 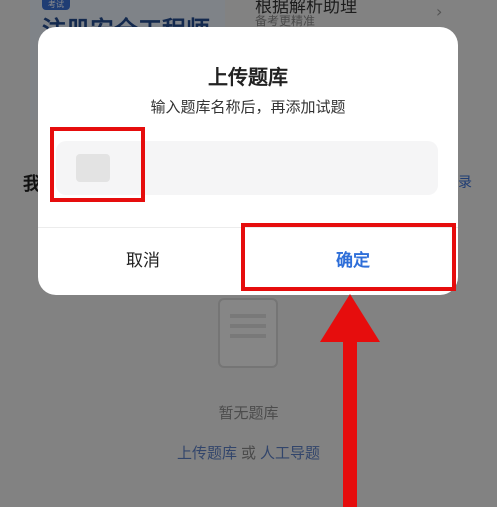 What do you see at coordinates (348, 257) in the screenshot?
I see `confirm-highlight-box` at bounding box center [348, 257].